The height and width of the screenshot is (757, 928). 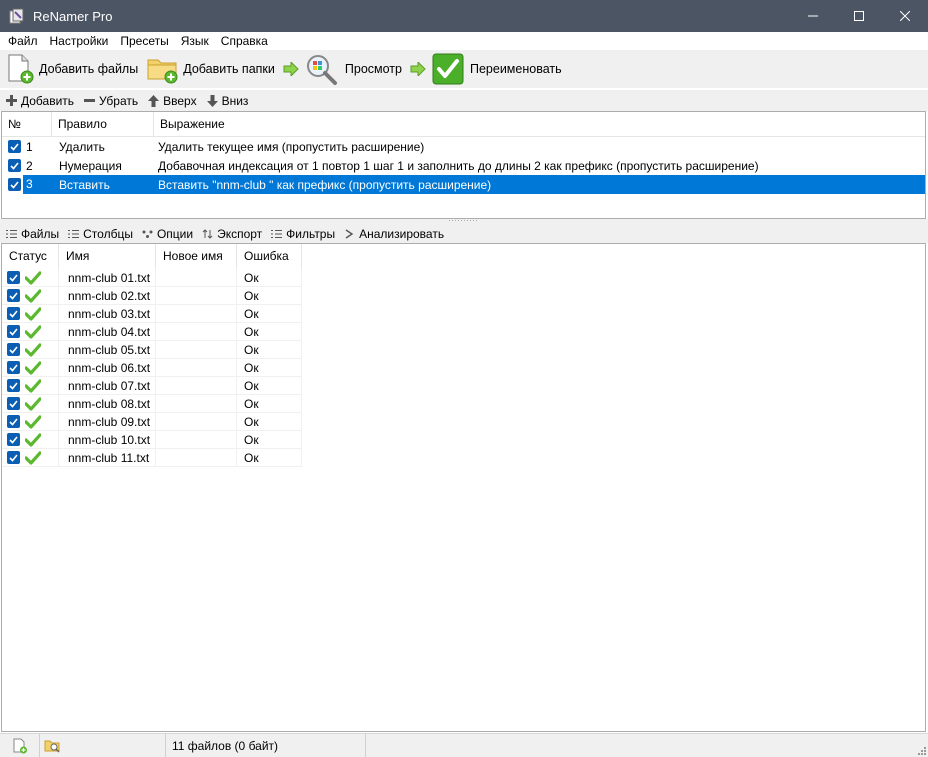 What do you see at coordinates (463, 220) in the screenshot?
I see `grip-icon` at bounding box center [463, 220].